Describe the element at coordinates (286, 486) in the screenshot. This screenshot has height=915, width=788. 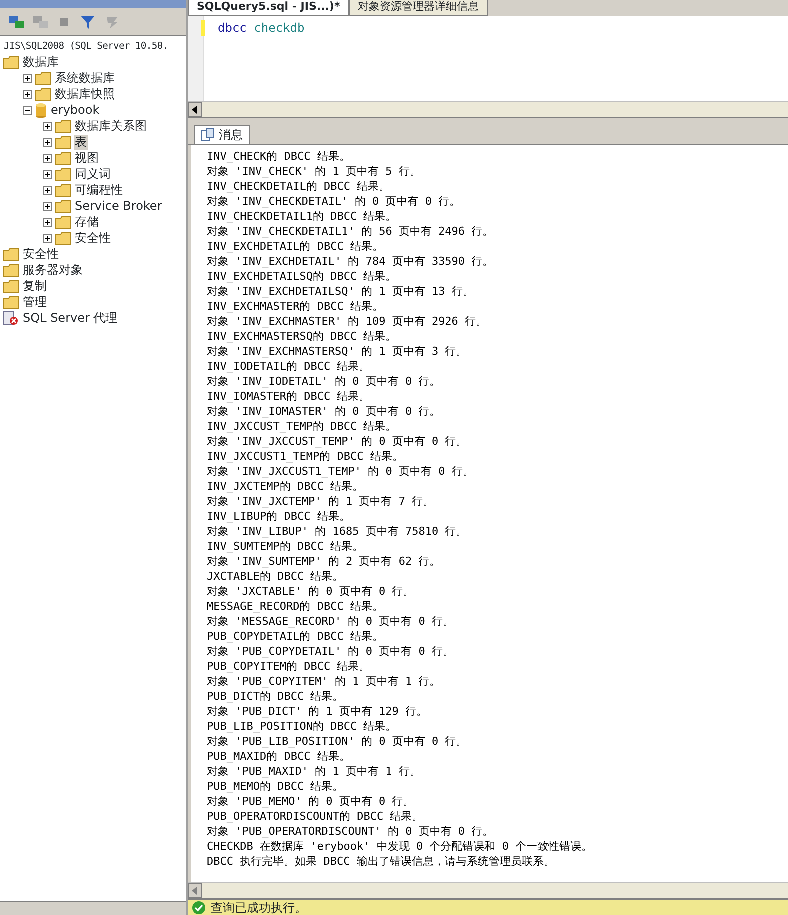
I see `message-line: INV_JXCTEMP的 DBCC 结果。` at that location.